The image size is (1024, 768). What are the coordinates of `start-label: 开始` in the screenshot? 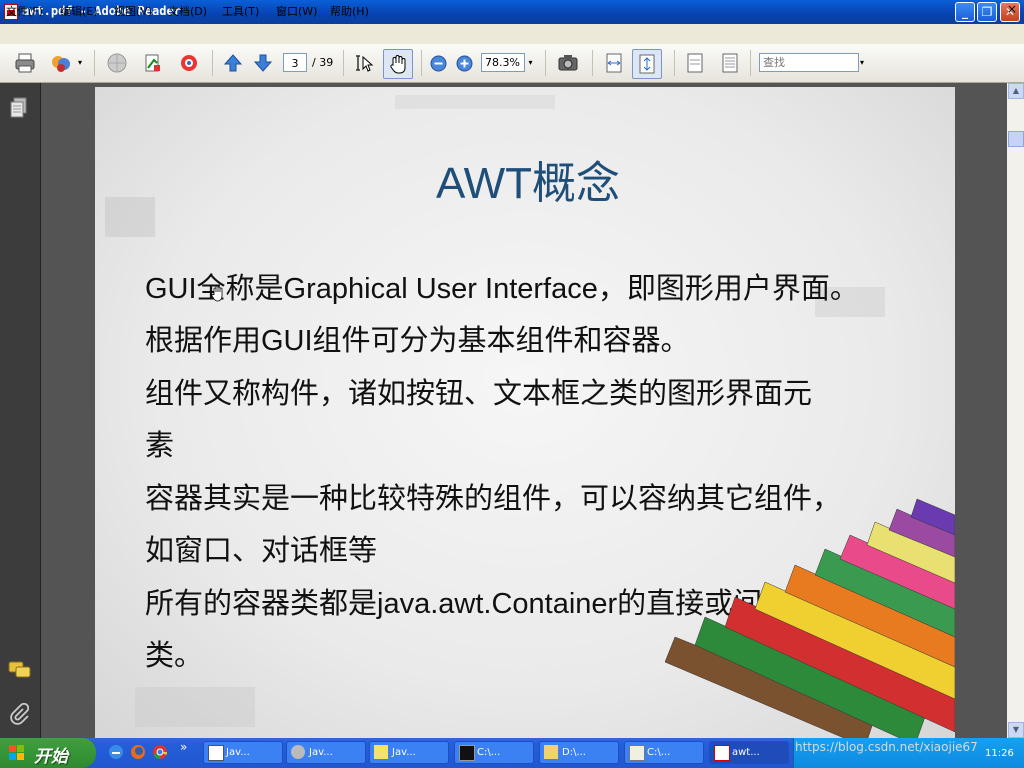 It's located at (51, 757).